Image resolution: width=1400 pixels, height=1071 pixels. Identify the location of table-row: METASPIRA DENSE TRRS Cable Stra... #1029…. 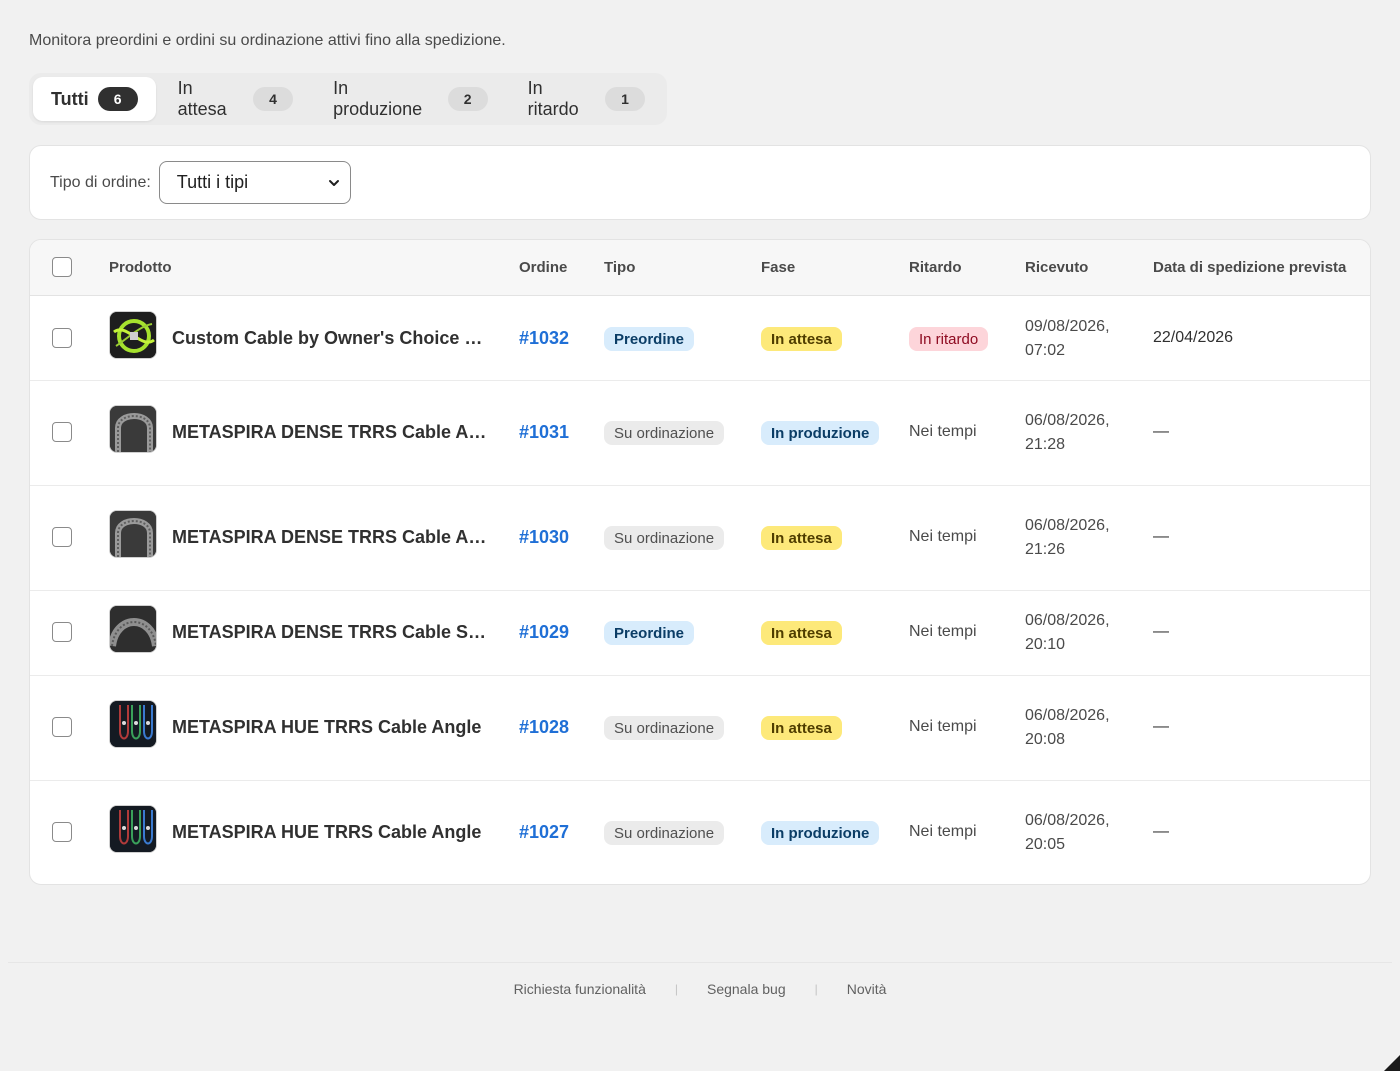
(700, 633).